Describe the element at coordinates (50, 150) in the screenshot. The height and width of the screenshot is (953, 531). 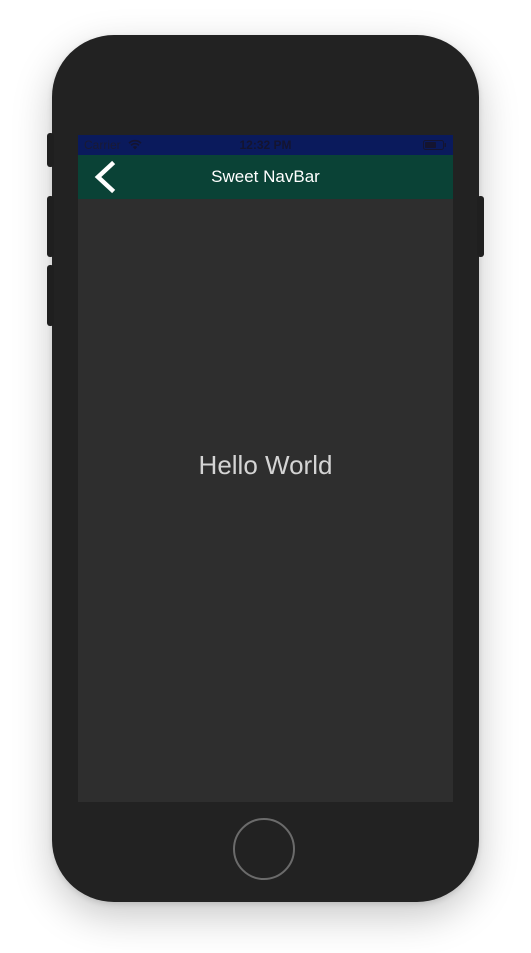
I see `mute-switch` at that location.